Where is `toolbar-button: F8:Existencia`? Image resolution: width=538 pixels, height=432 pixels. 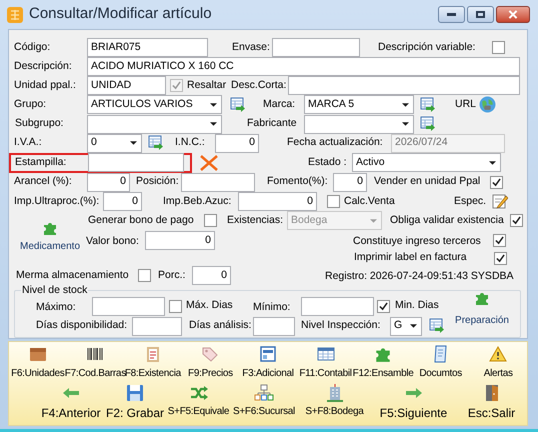
toolbar-button: F8:Existencia is located at coordinates (153, 363).